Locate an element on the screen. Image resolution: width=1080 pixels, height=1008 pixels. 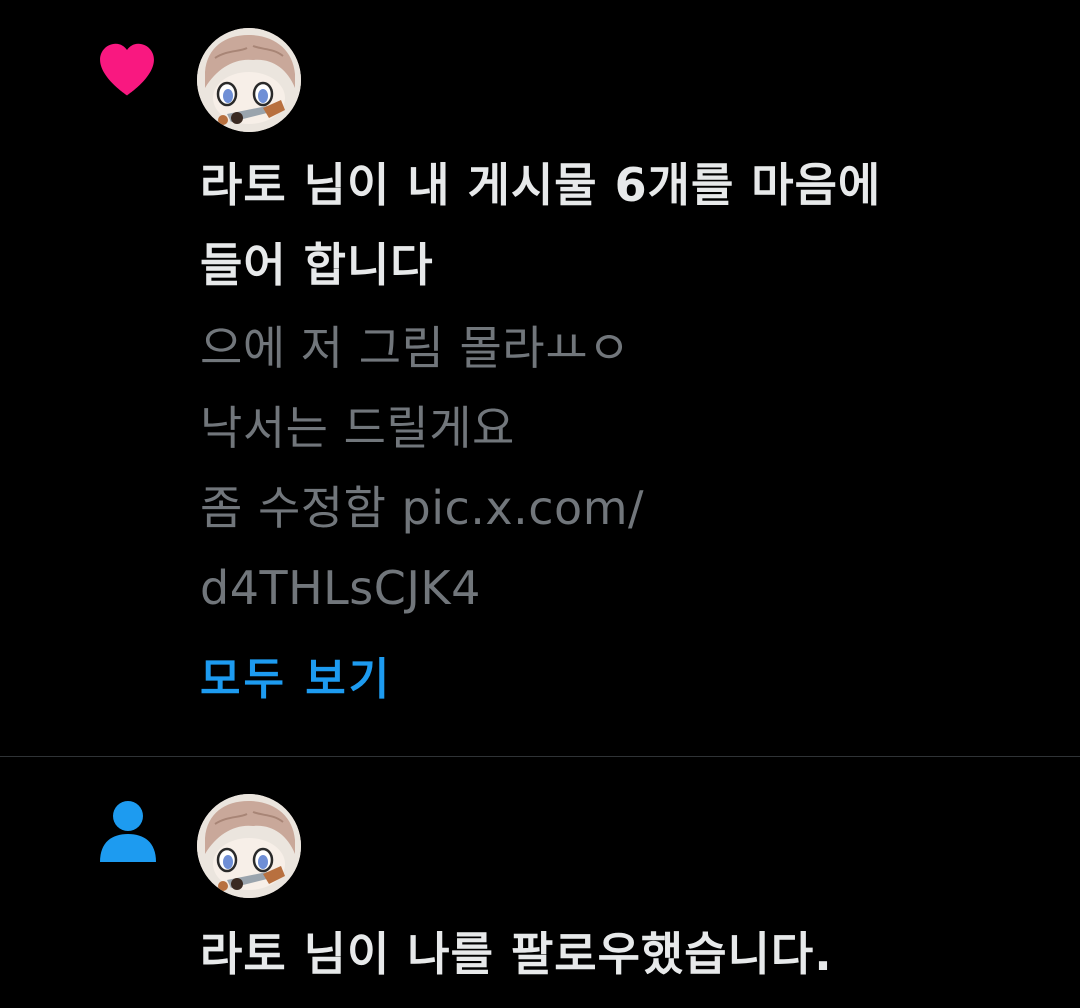
headline-line-1: 라토 님이 나를 팔로우했습니다. is located at coordinates (516, 954).